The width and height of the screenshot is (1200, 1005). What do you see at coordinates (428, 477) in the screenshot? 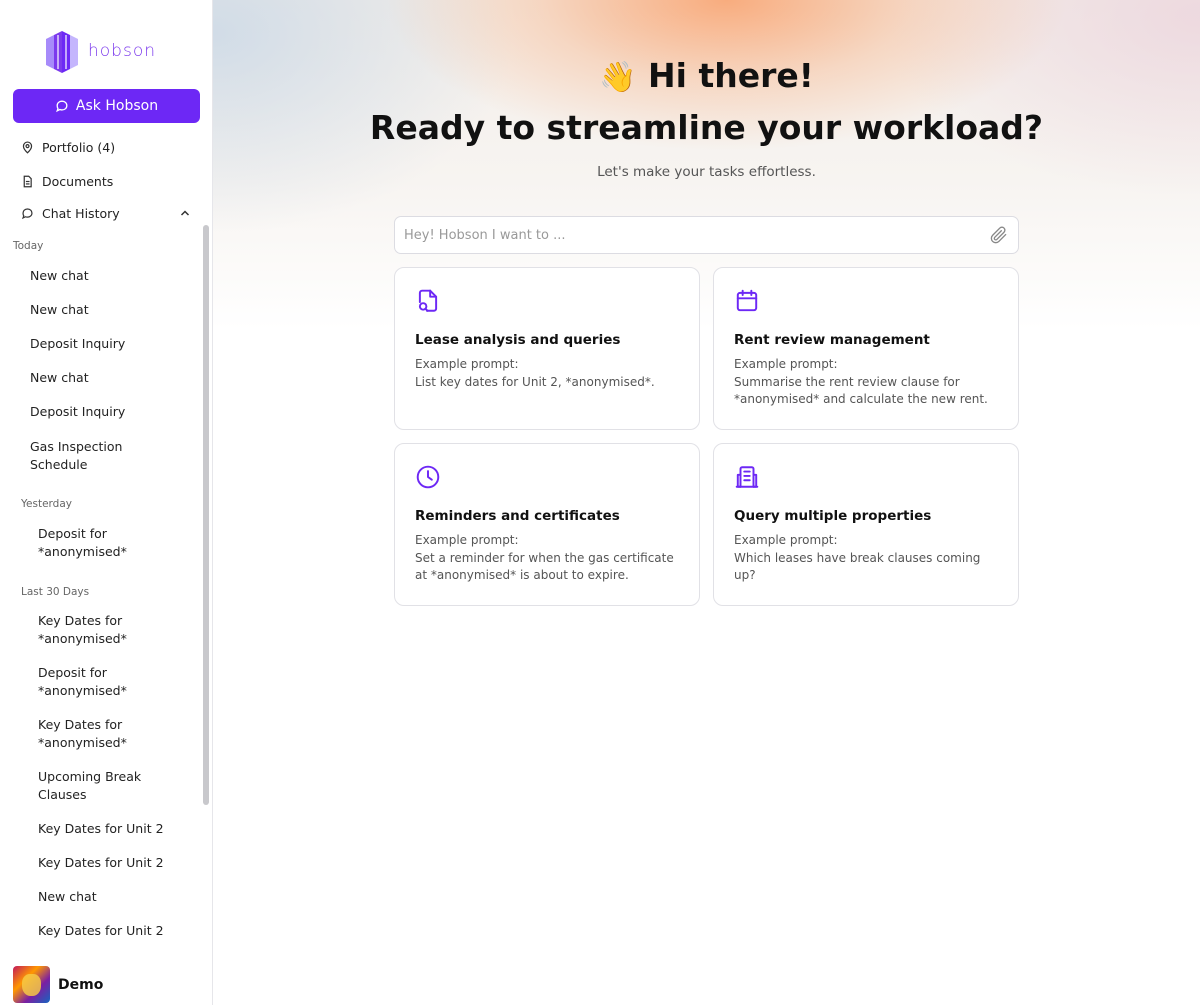
I see `clock-icon` at bounding box center [428, 477].